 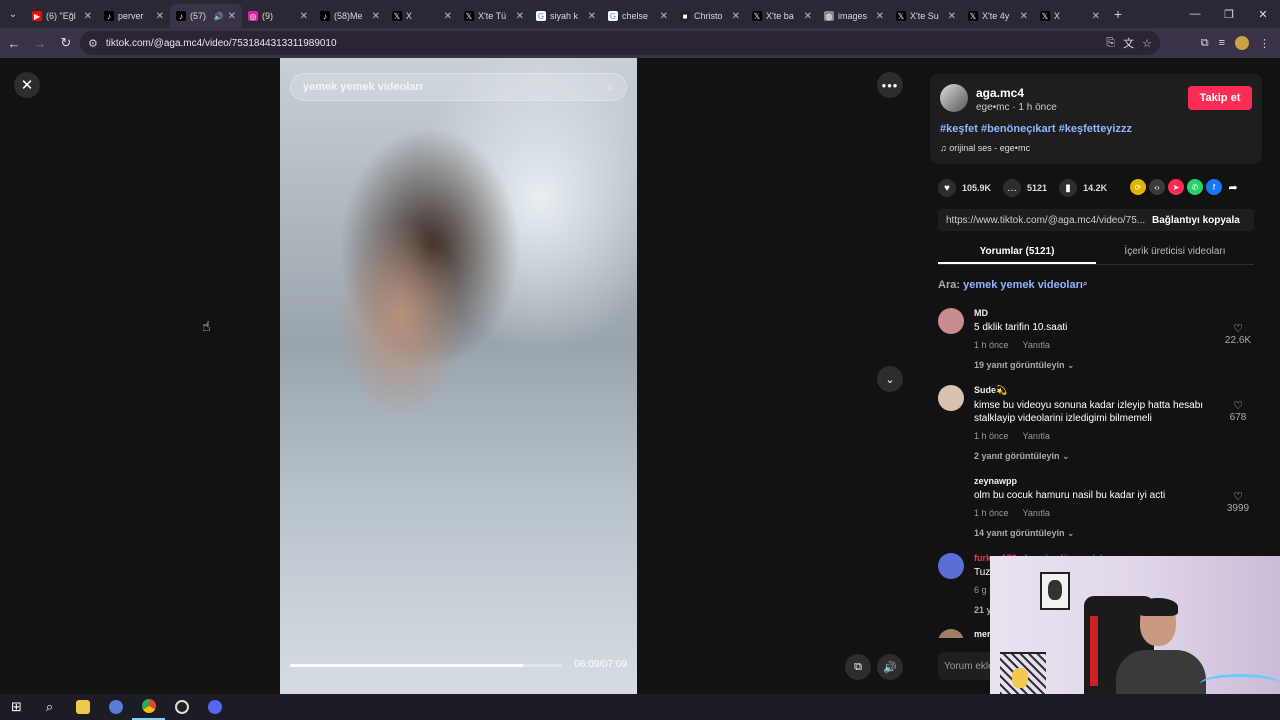 I want to click on bookmark-icon: ▮, so click(x=1068, y=188).